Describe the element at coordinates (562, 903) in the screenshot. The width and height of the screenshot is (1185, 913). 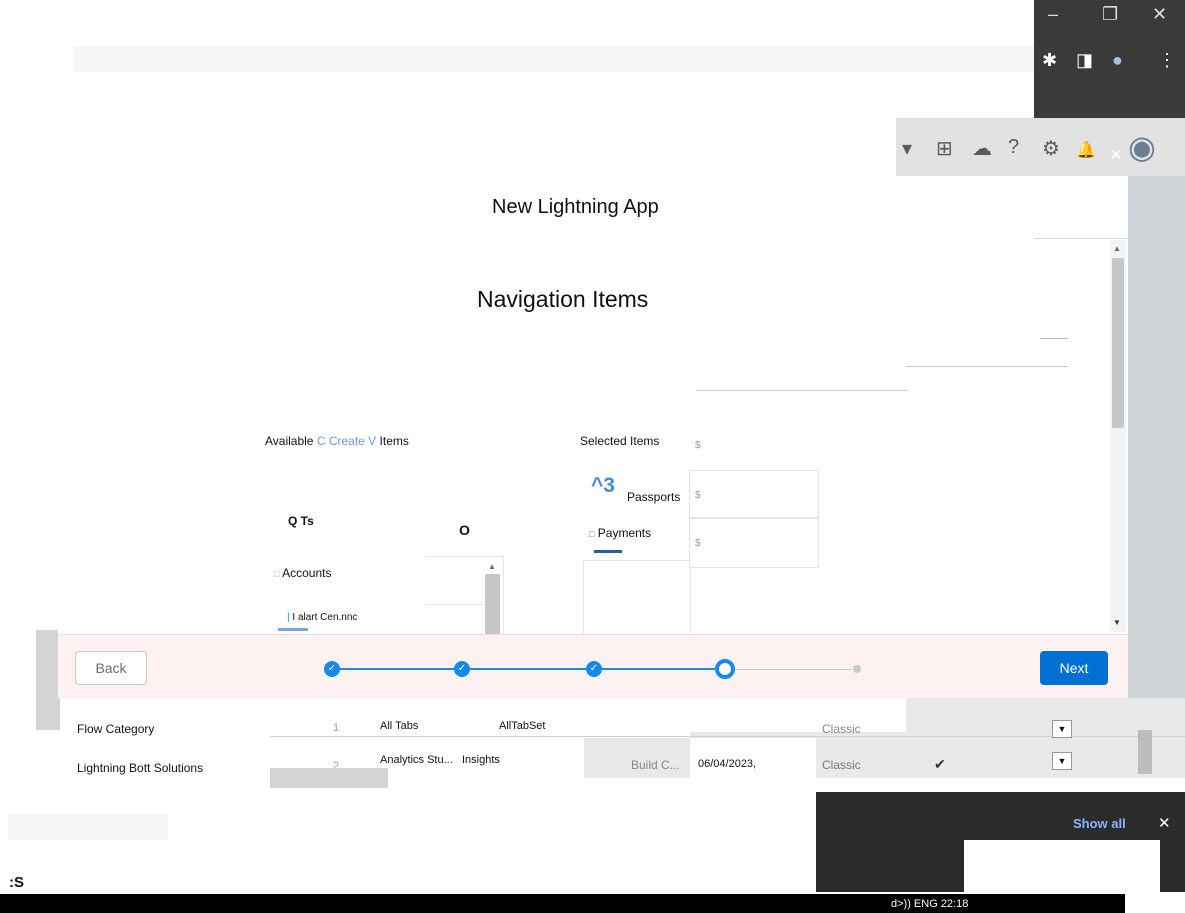
I see `taskbar: d>)) ENG 22:18` at that location.